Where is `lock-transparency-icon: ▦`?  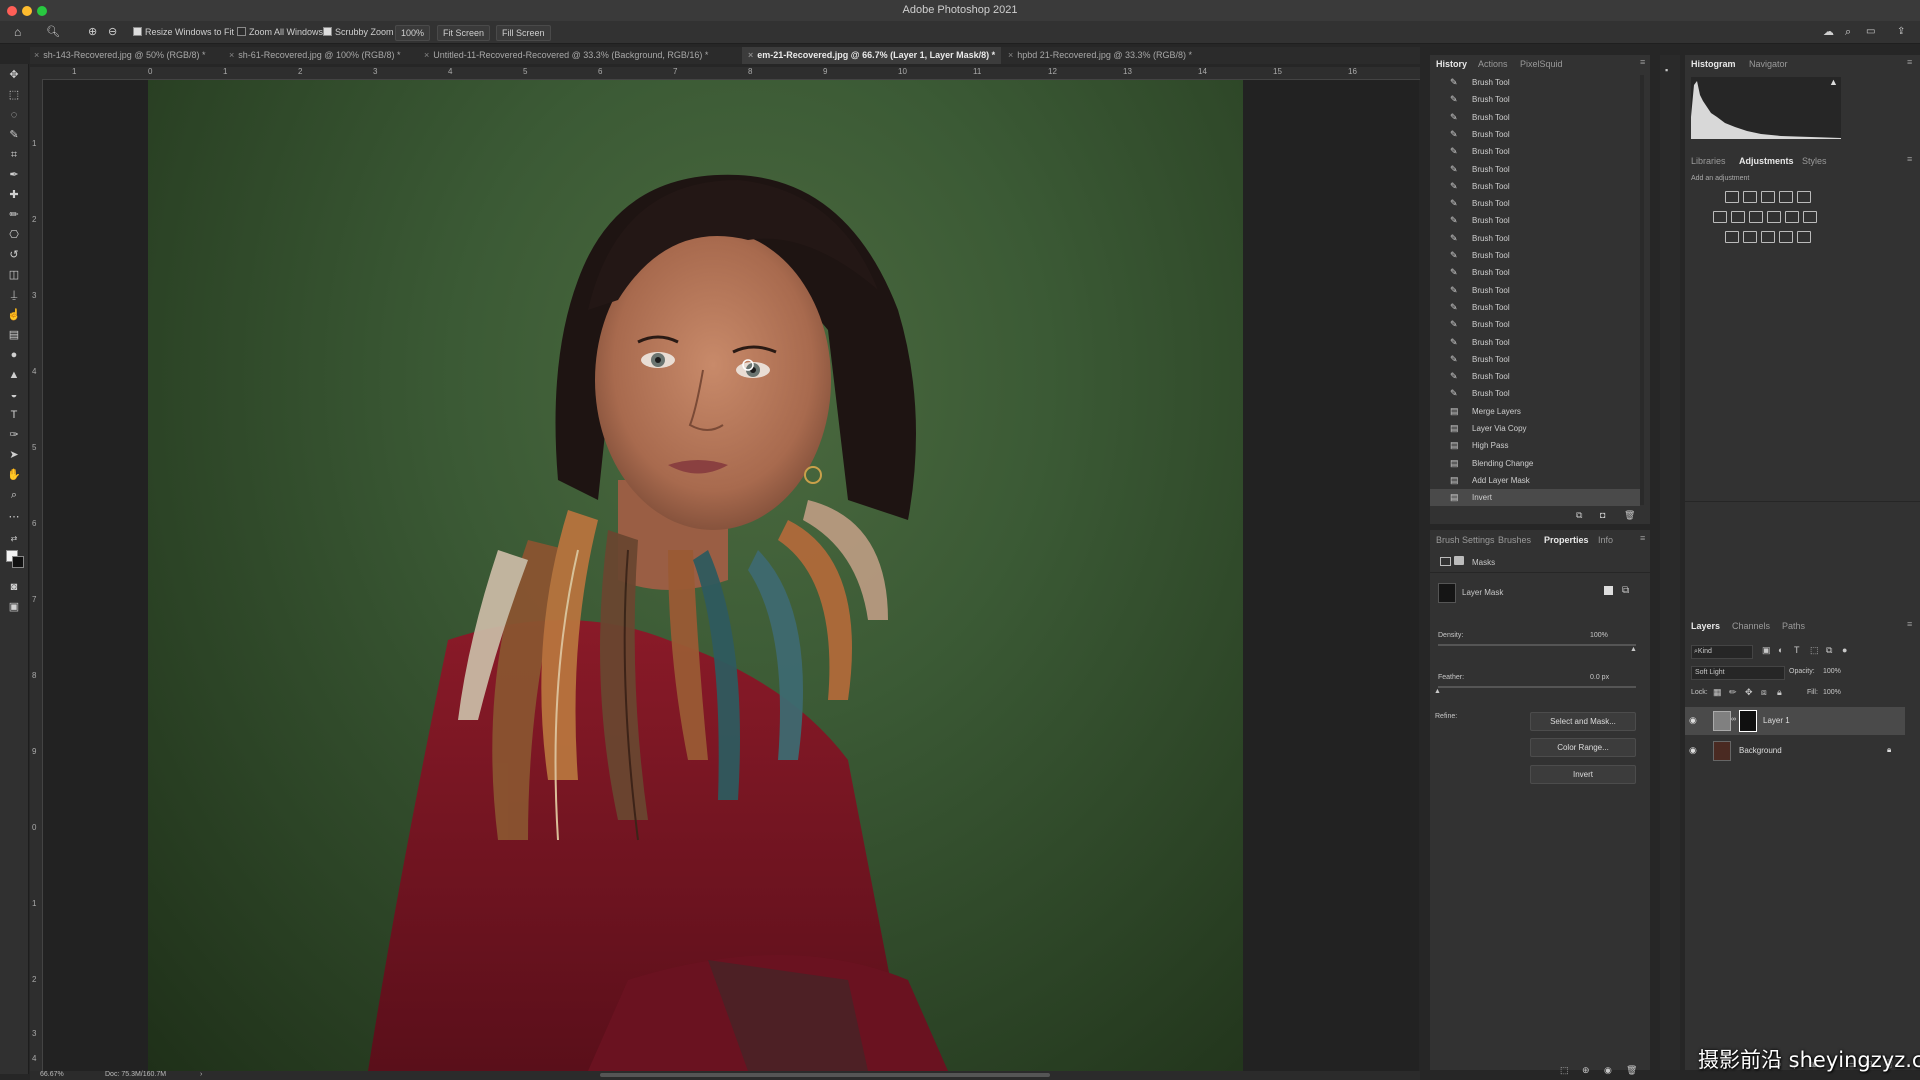
lock-transparency-icon: ▦ is located at coordinates (1717, 692).